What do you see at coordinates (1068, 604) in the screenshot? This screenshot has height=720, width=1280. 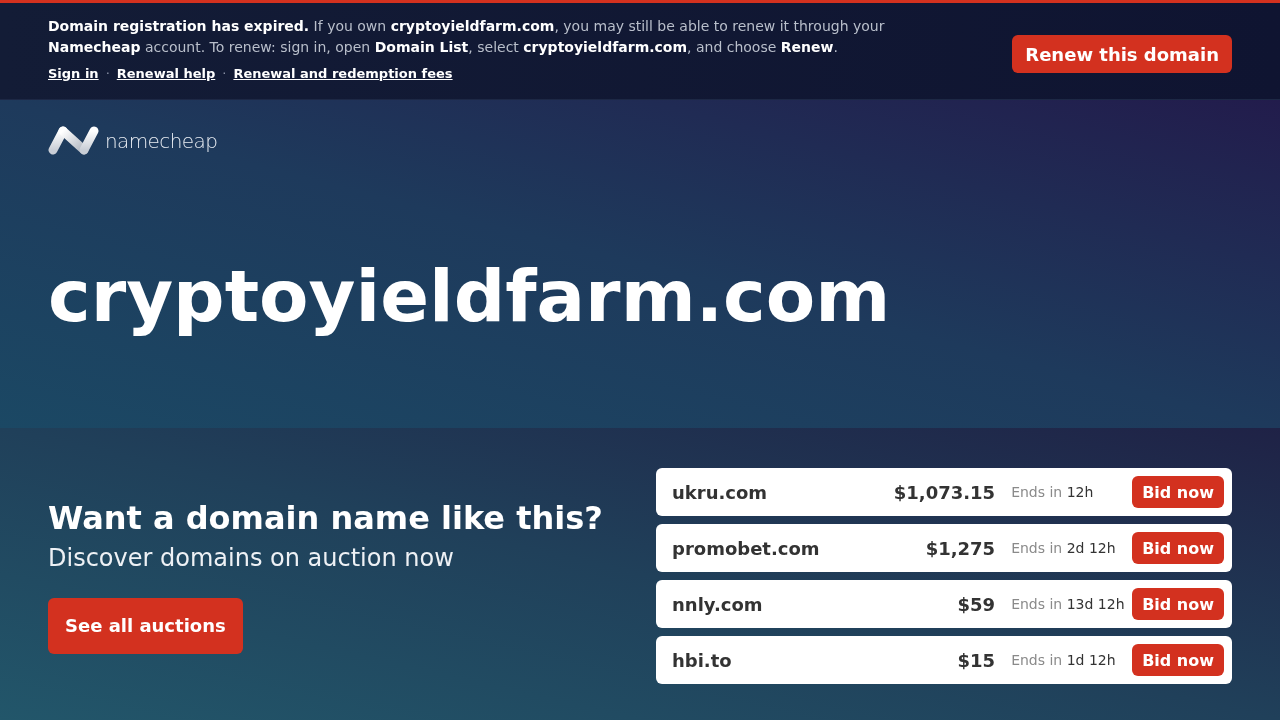 I see `auction-ends: Ends in 13d 12h` at bounding box center [1068, 604].